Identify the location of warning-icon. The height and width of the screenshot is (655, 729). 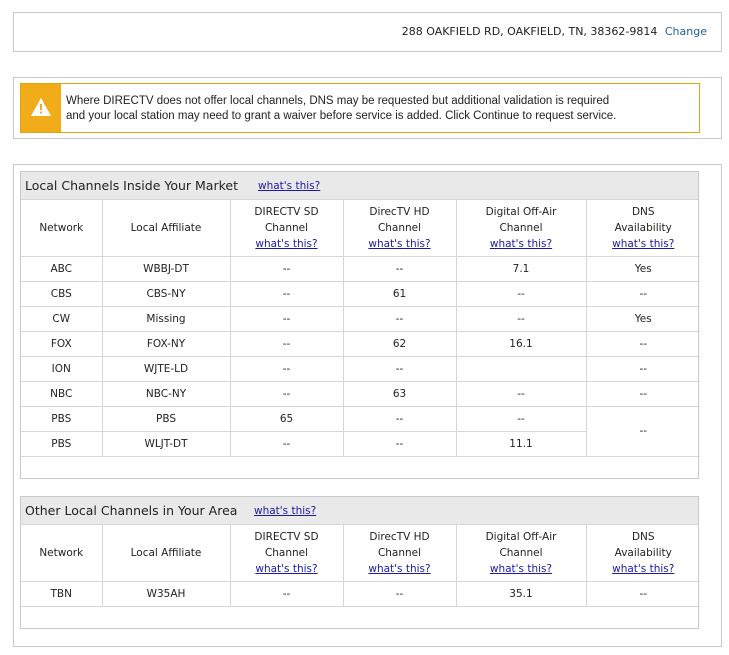
(41, 107).